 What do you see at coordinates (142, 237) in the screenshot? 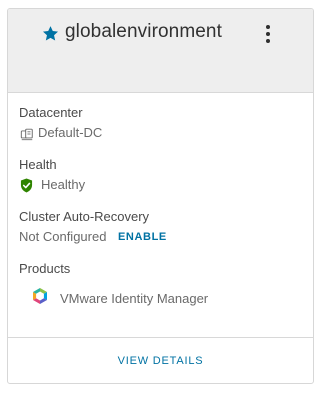
I see `enable-auto-recovery-link: ENABLE` at bounding box center [142, 237].